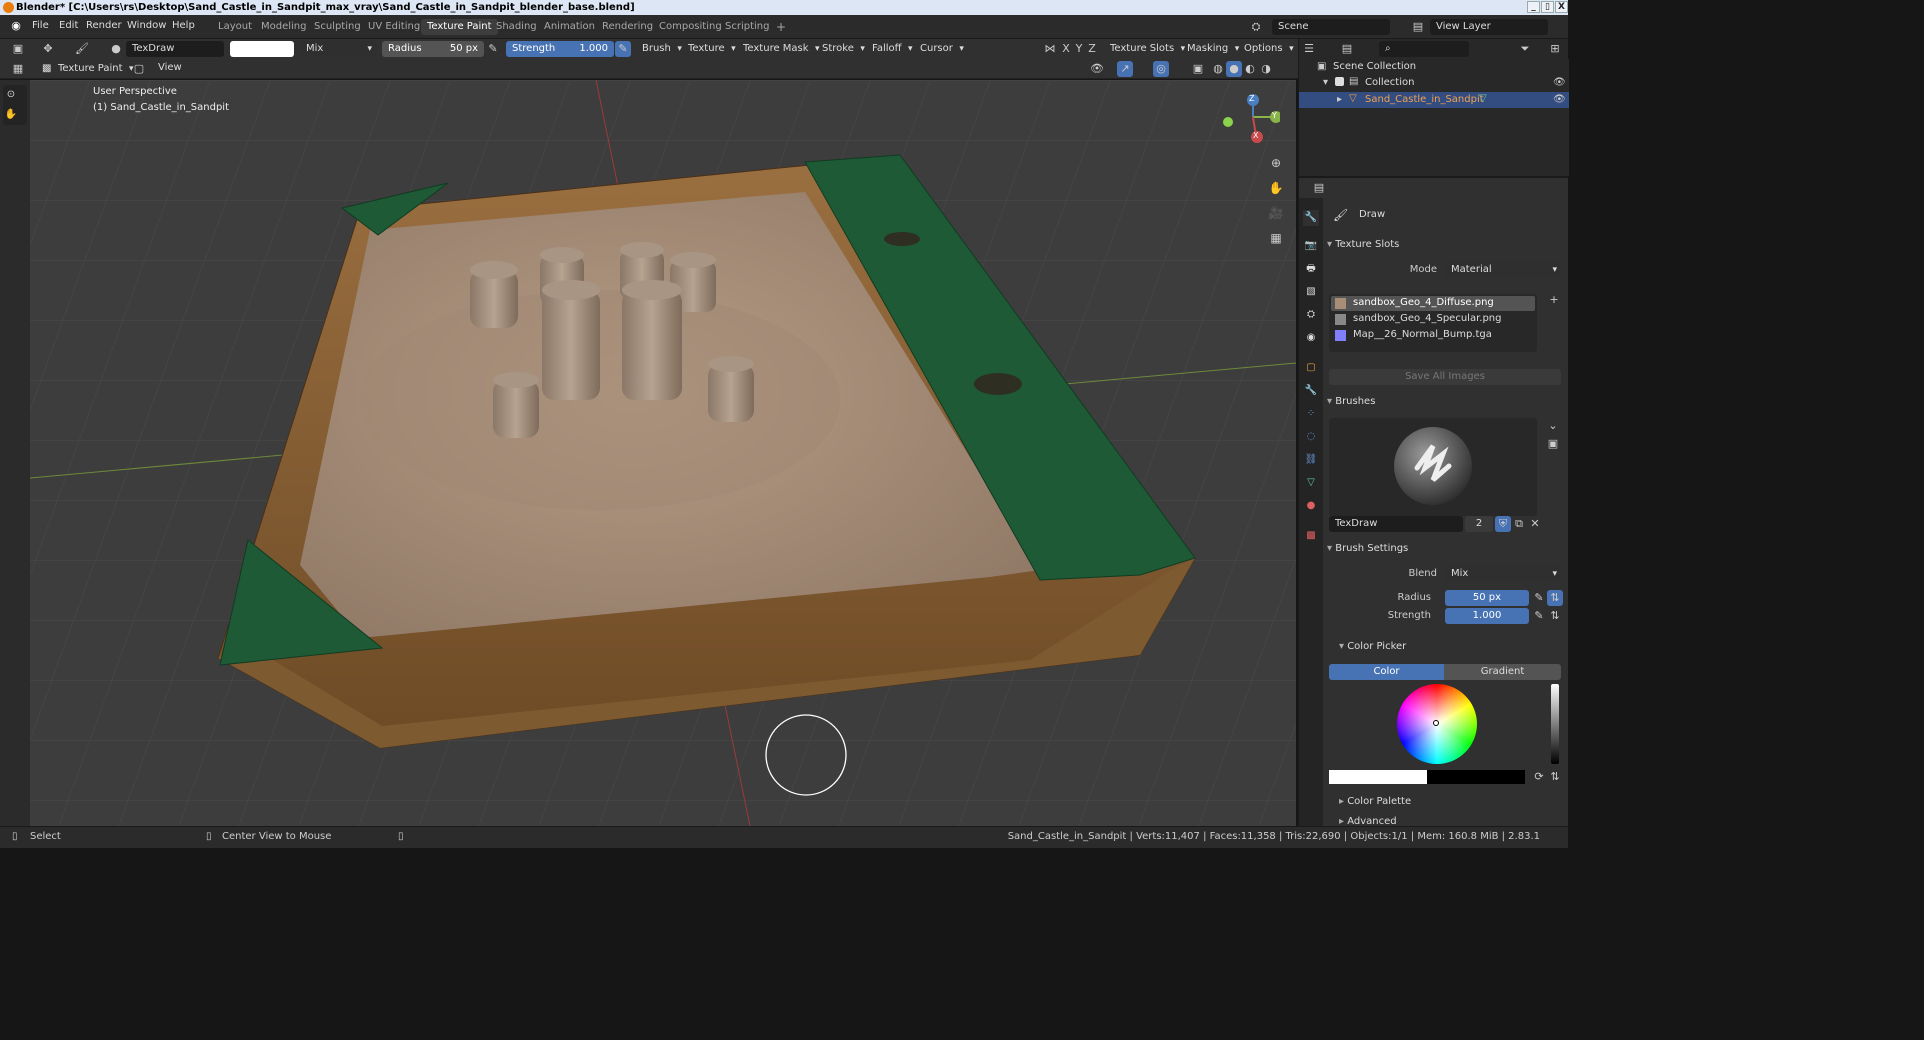 The height and width of the screenshot is (1040, 1924). I want to click on brush-icon: 🖌, so click(82, 49).